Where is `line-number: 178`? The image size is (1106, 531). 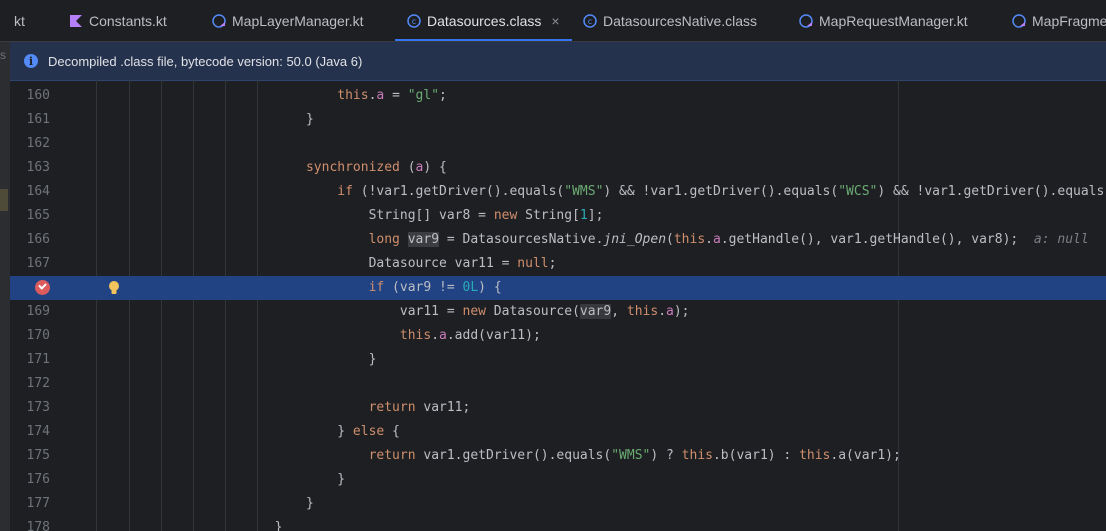
line-number: 178 is located at coordinates (38, 525).